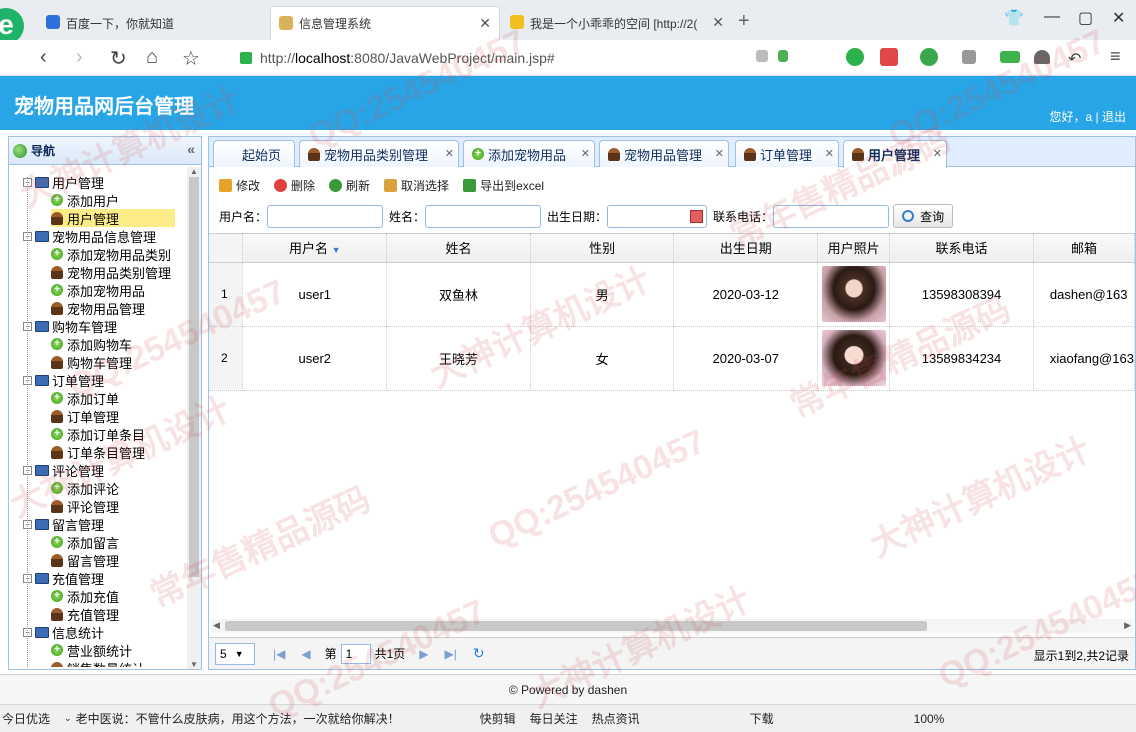 This screenshot has width=1136, height=732. What do you see at coordinates (85, 398) in the screenshot?
I see `nav-item: + 添加订单` at bounding box center [85, 398].